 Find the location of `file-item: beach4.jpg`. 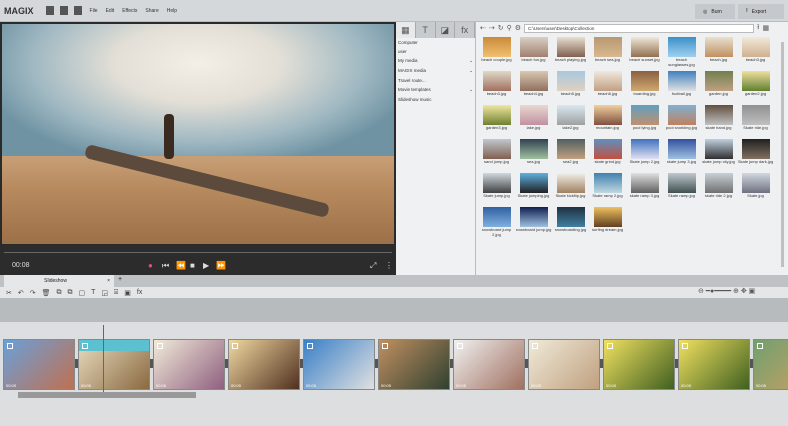

file-item: beach4.jpg is located at coordinates (533, 86).